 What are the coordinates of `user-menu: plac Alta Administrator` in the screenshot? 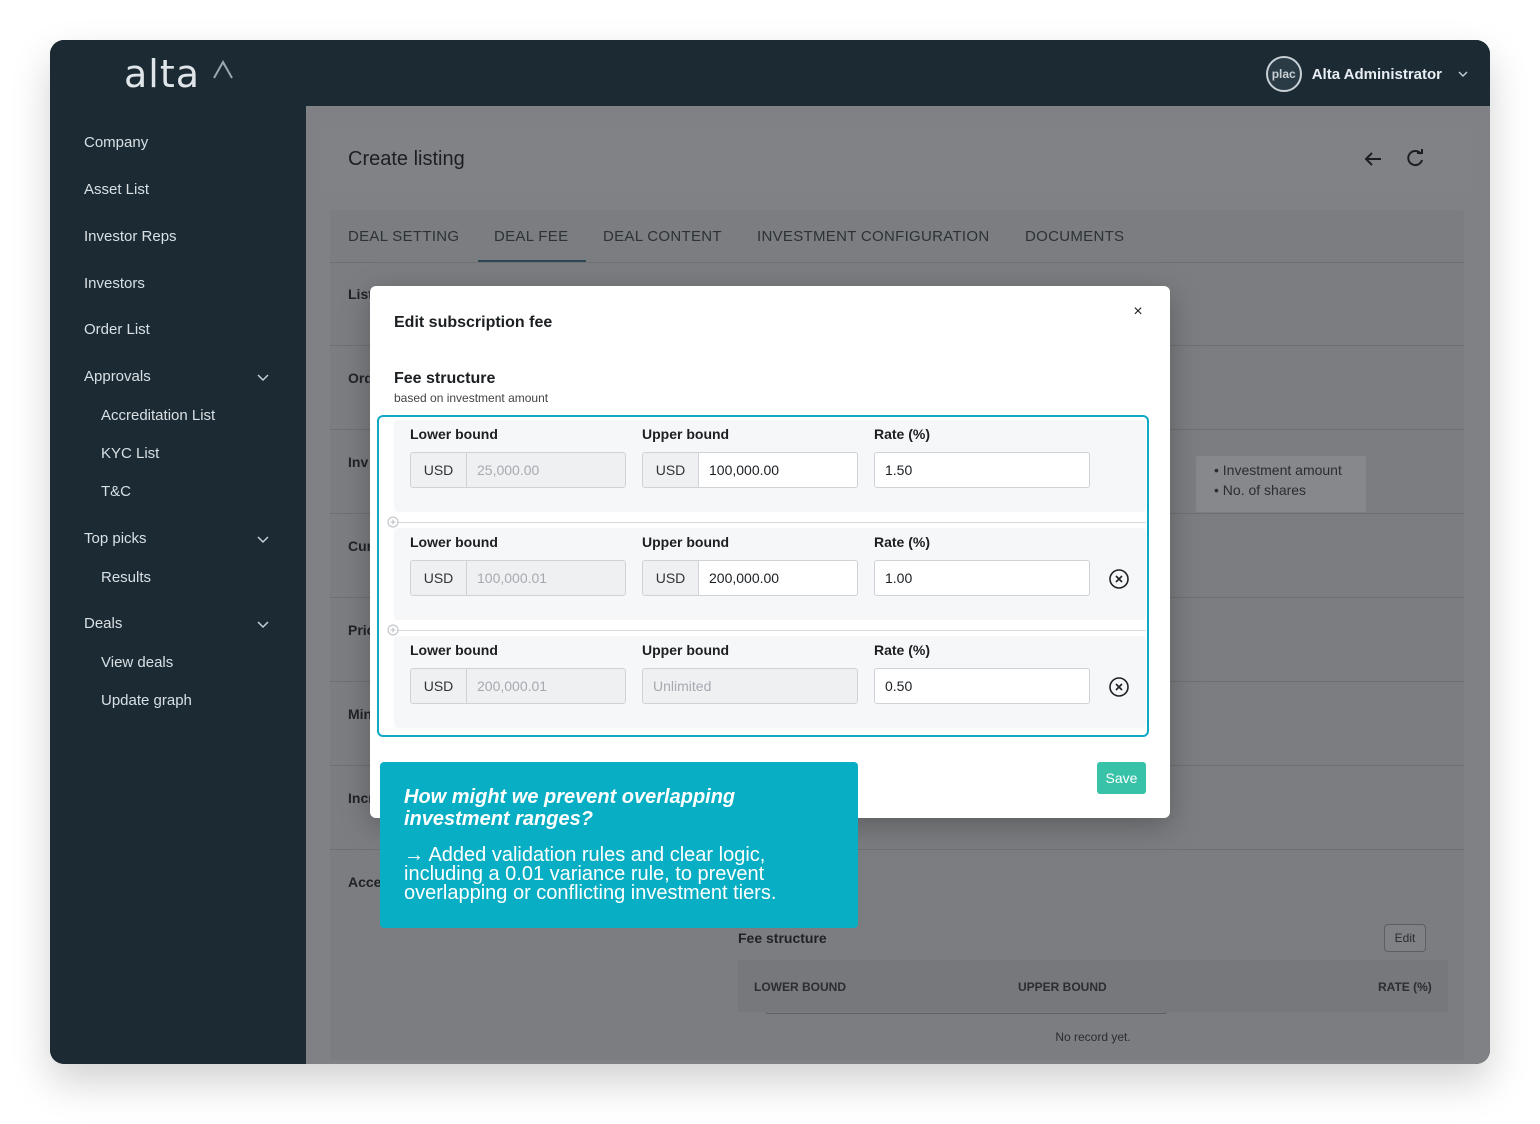 It's located at (1366, 74).